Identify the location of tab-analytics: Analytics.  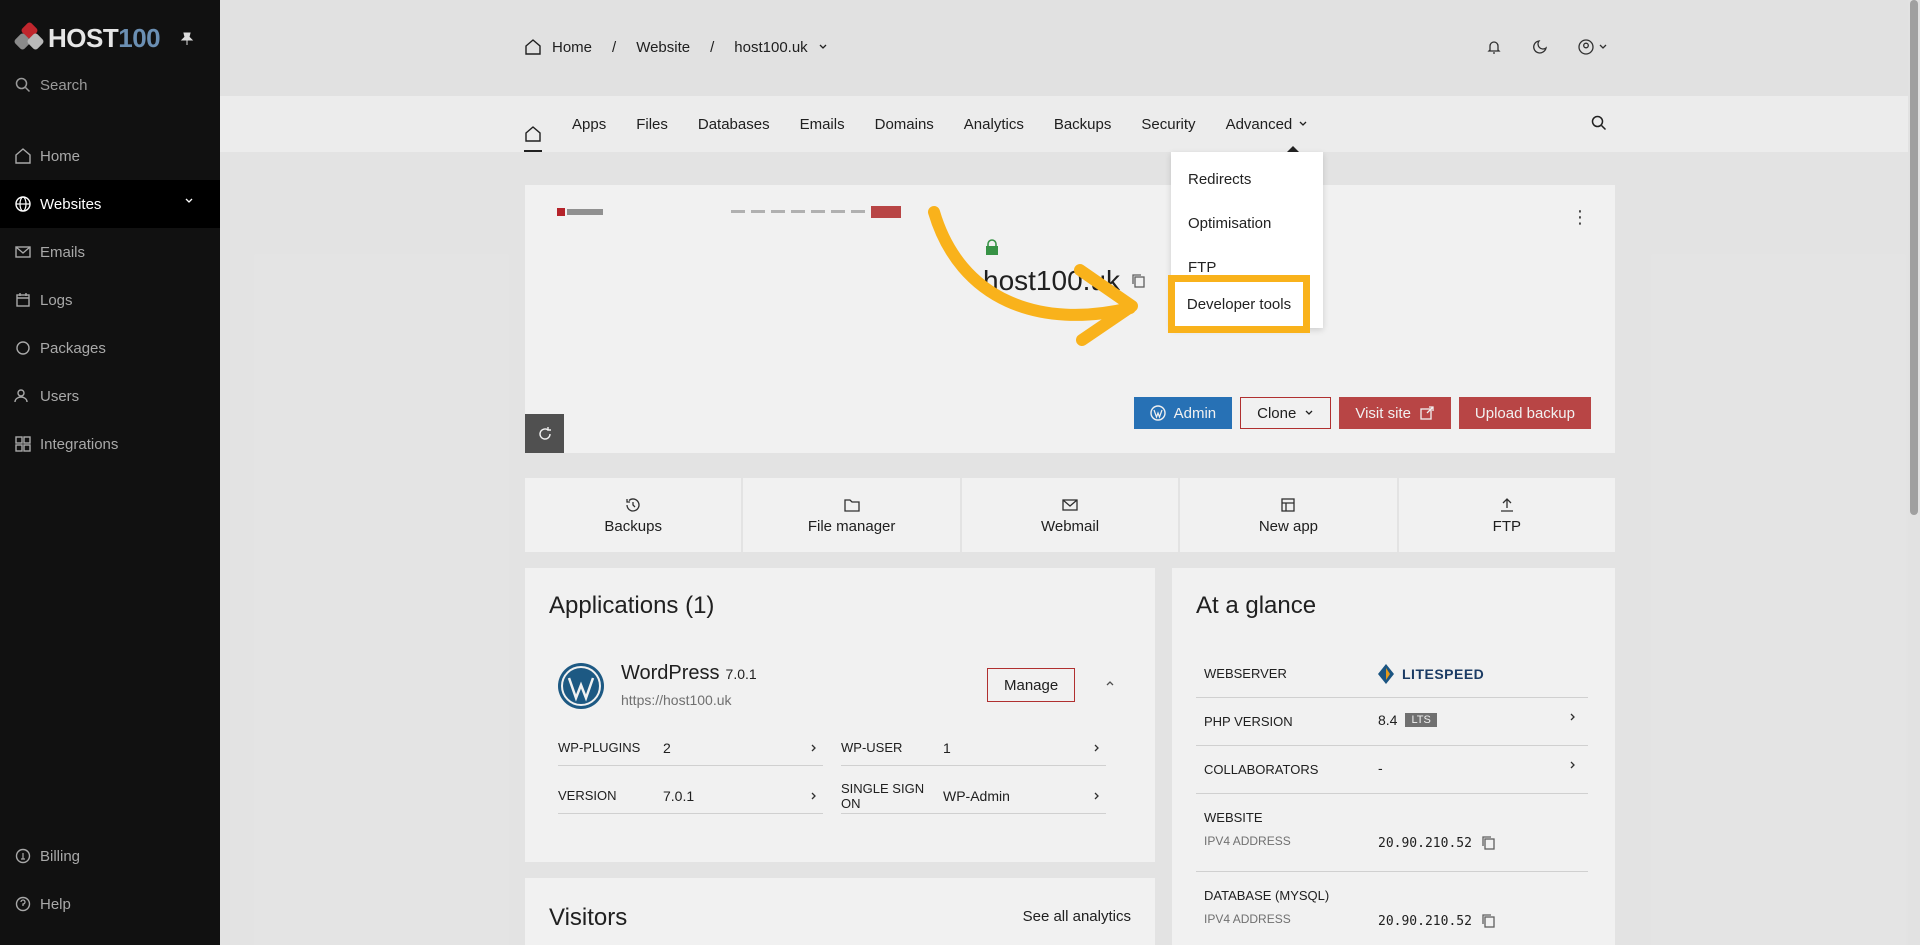
(994, 124).